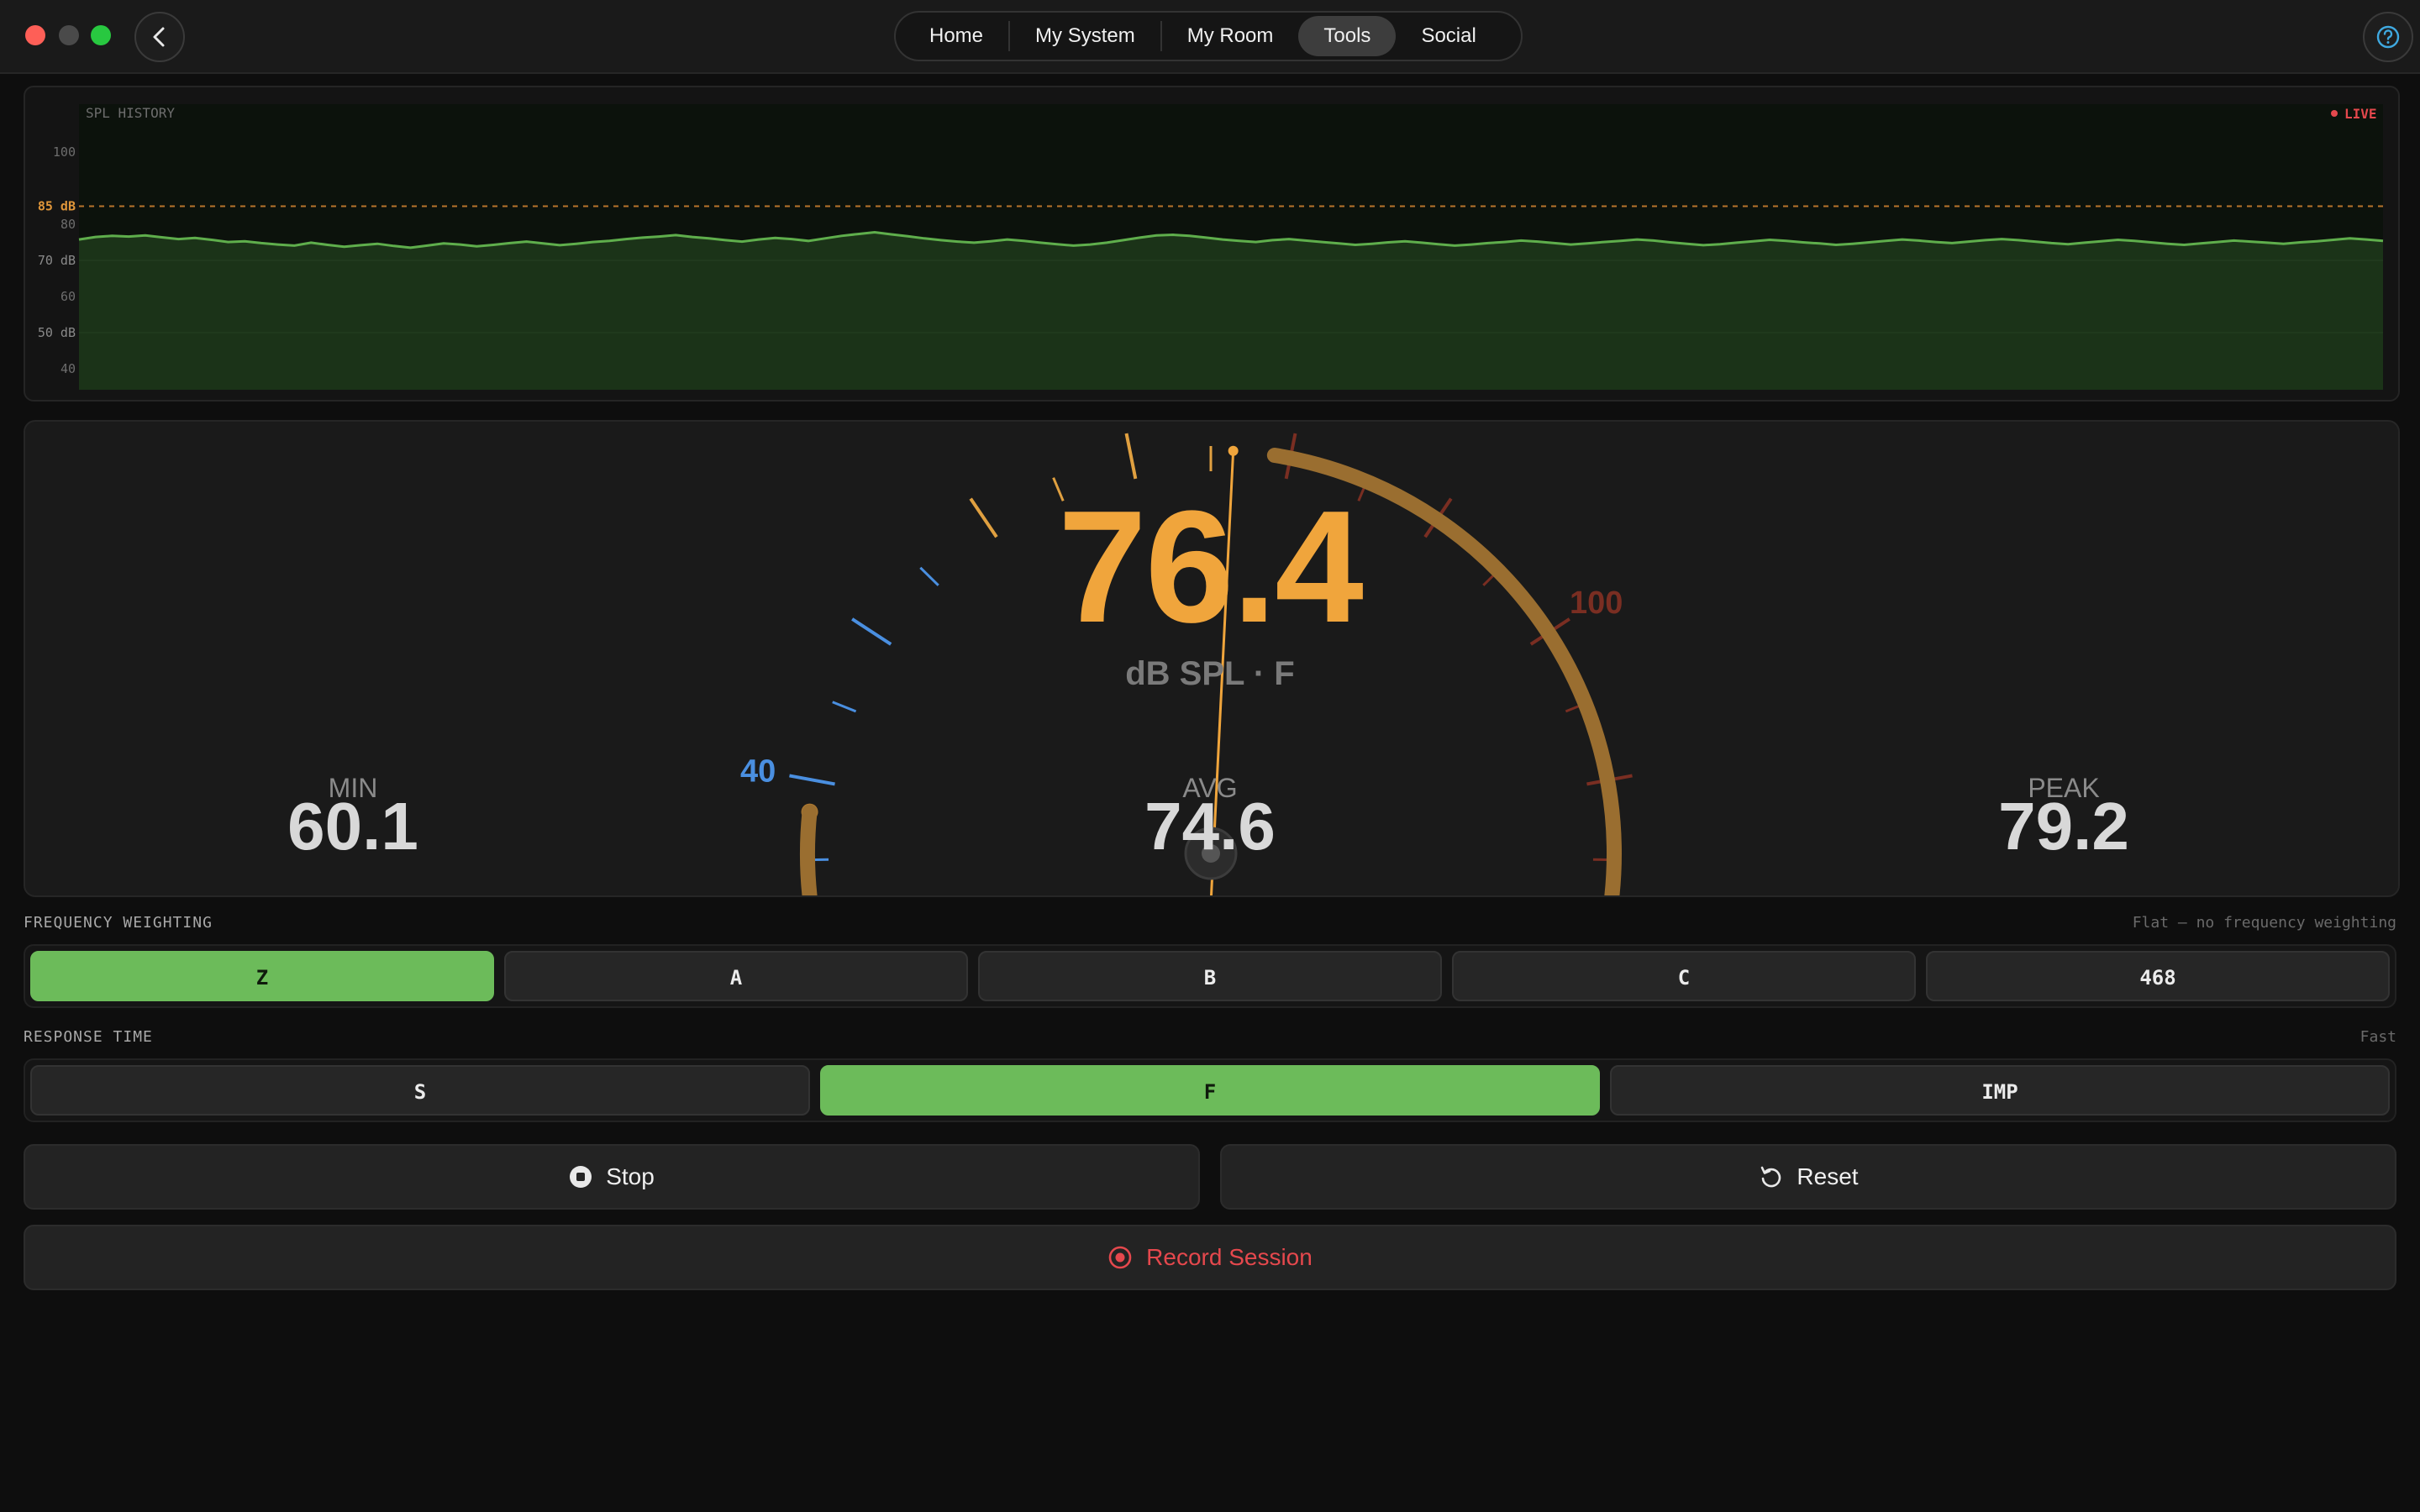  What do you see at coordinates (1684, 976) in the screenshot?
I see `weighting-c: C` at bounding box center [1684, 976].